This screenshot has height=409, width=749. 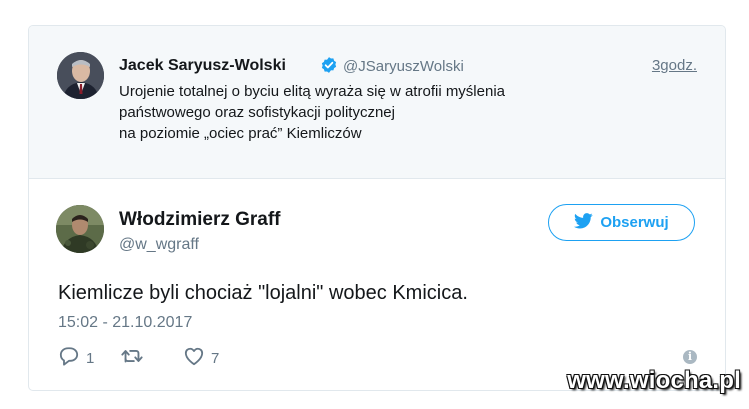 I want to click on quoted-author-handle: @JSaryuszWolski, so click(x=403, y=66).